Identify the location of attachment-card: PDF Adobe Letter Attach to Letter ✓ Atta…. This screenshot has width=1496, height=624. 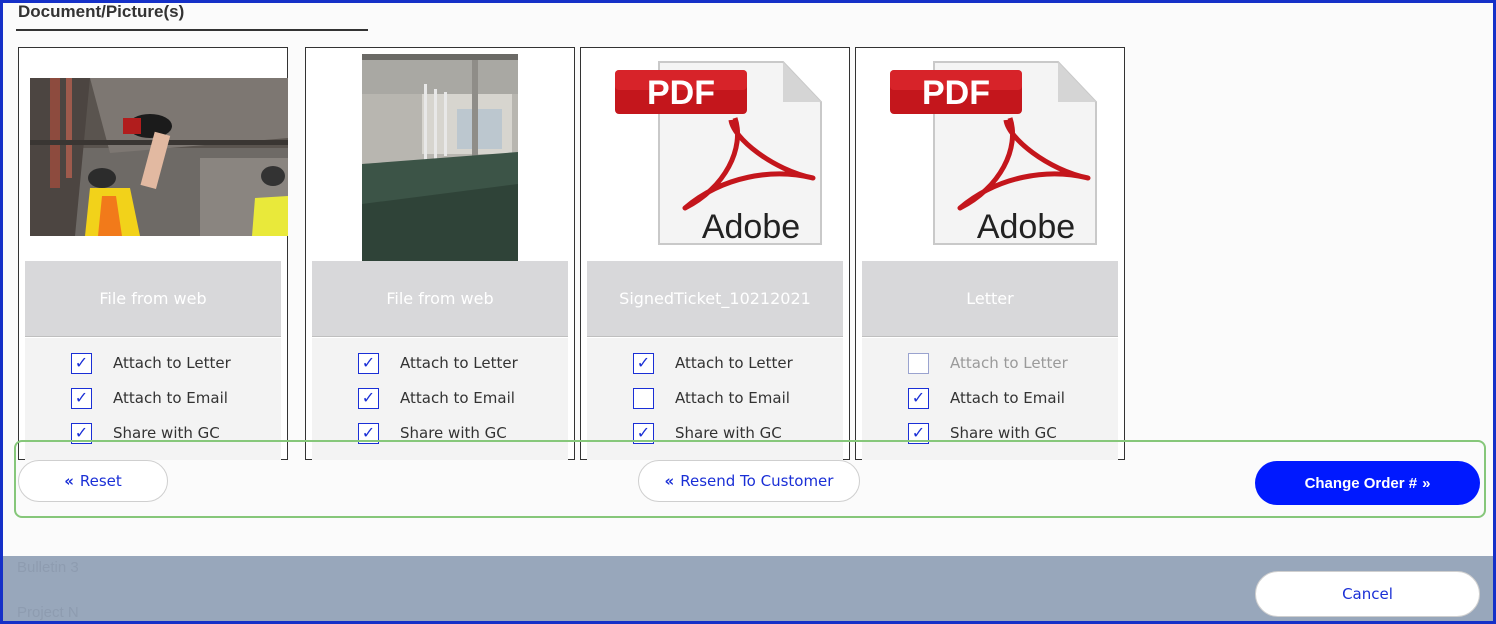
(990, 253).